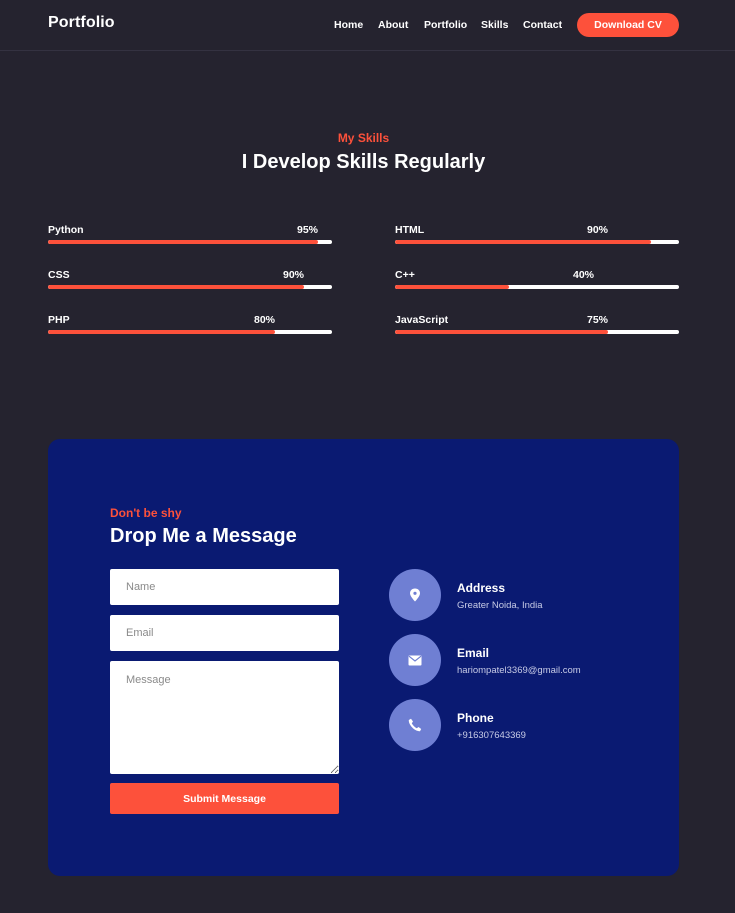  I want to click on info-label: Address, so click(481, 588).